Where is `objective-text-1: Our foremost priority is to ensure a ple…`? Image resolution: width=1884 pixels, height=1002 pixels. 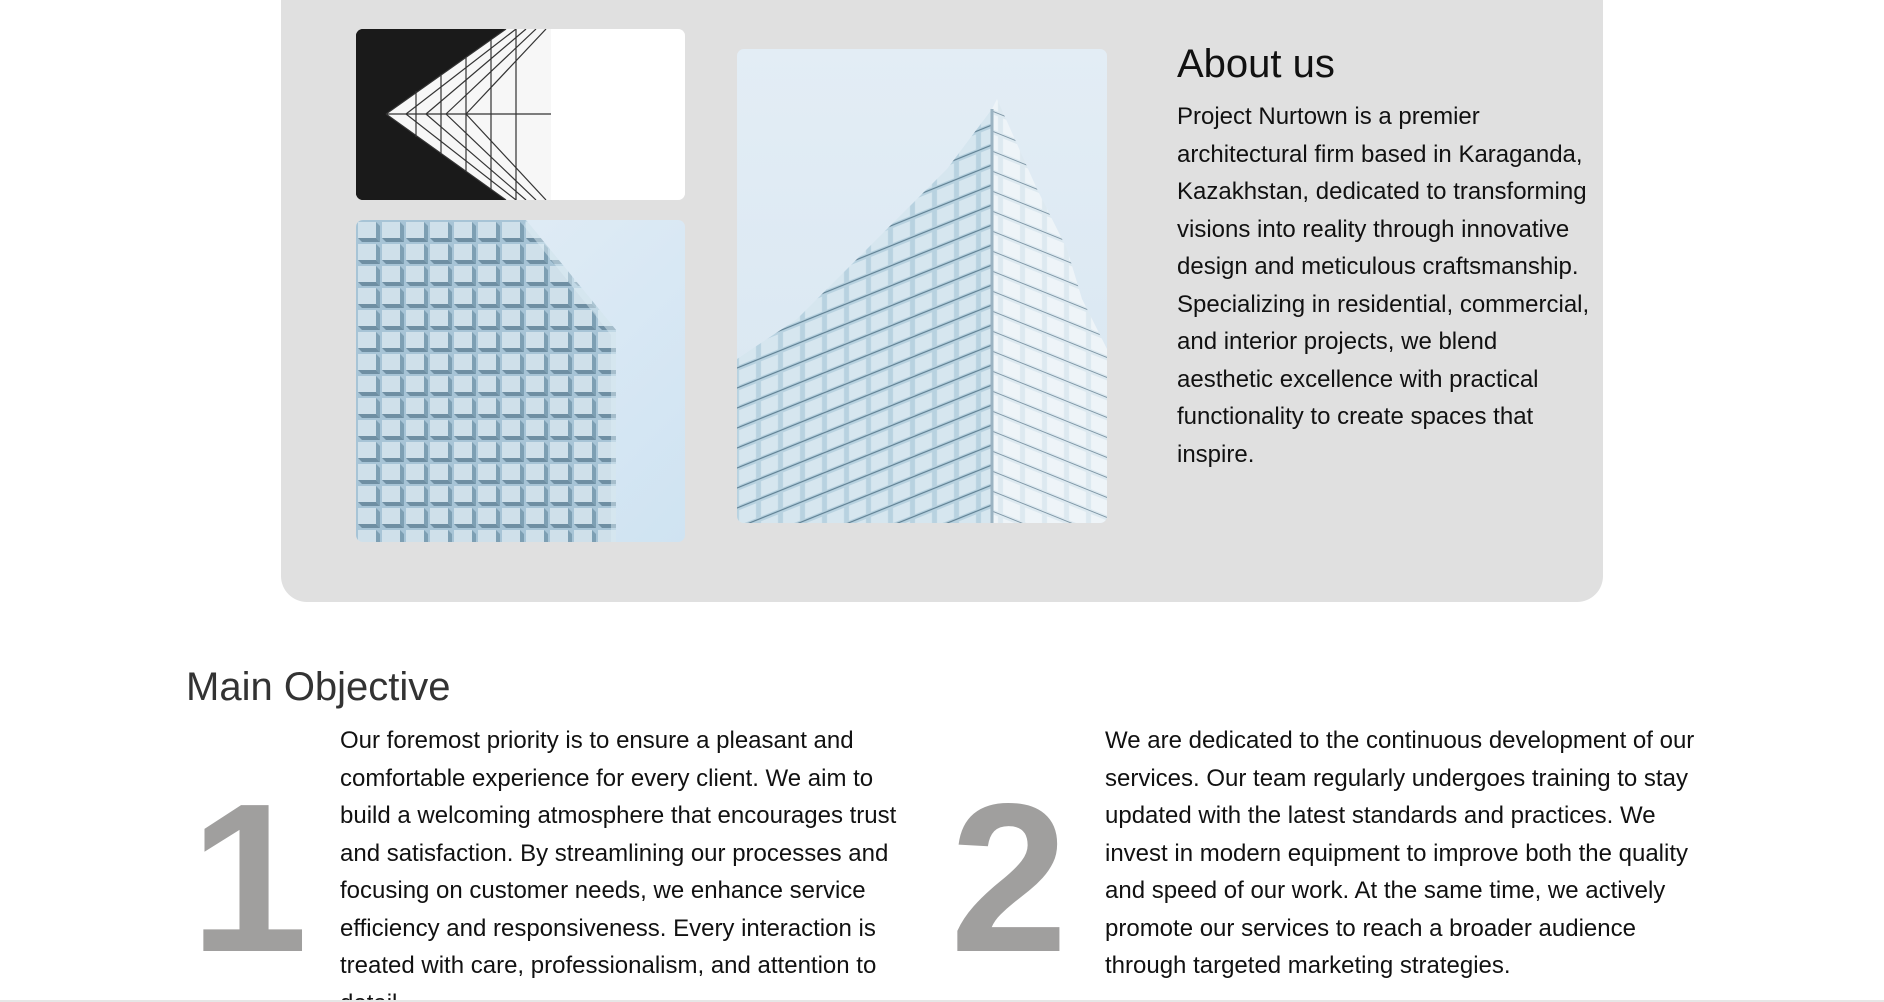
objective-text-1: Our foremost priority is to ensure a ple… is located at coordinates (618, 864).